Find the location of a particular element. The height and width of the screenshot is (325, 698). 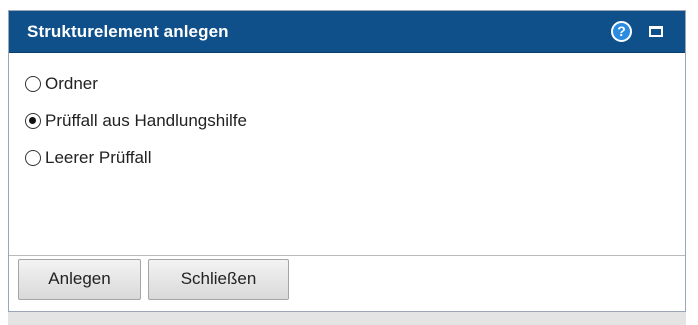

maximize-icon is located at coordinates (656, 31).